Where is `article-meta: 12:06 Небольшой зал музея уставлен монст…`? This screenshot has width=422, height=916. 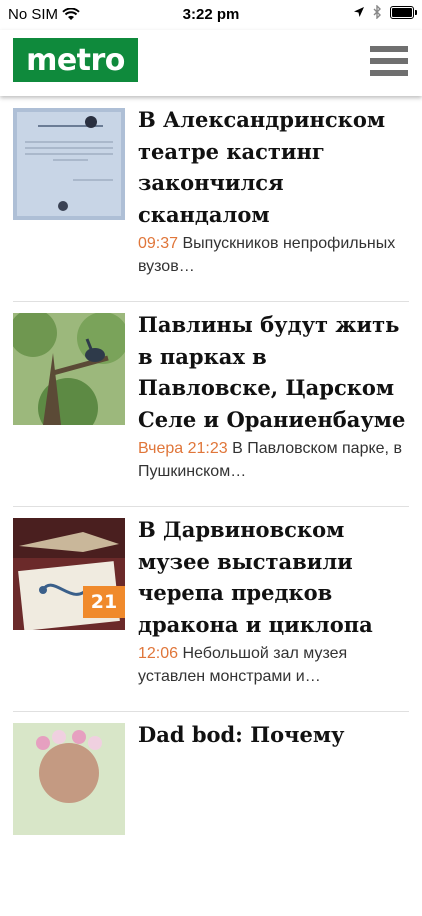
article-meta: 12:06 Небольшой зал музея уставлен монст… is located at coordinates (274, 665).